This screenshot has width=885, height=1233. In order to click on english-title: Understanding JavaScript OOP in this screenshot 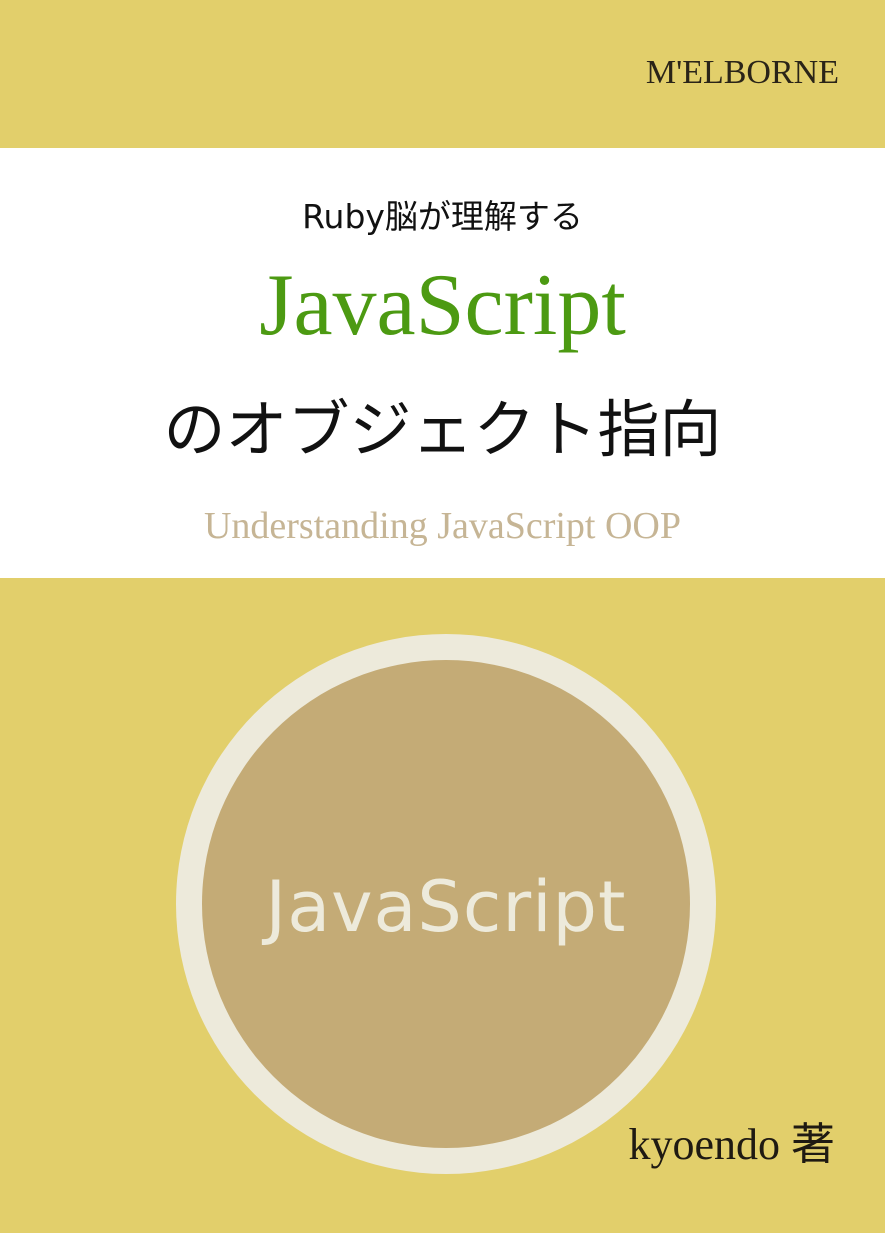, I will do `click(442, 526)`.